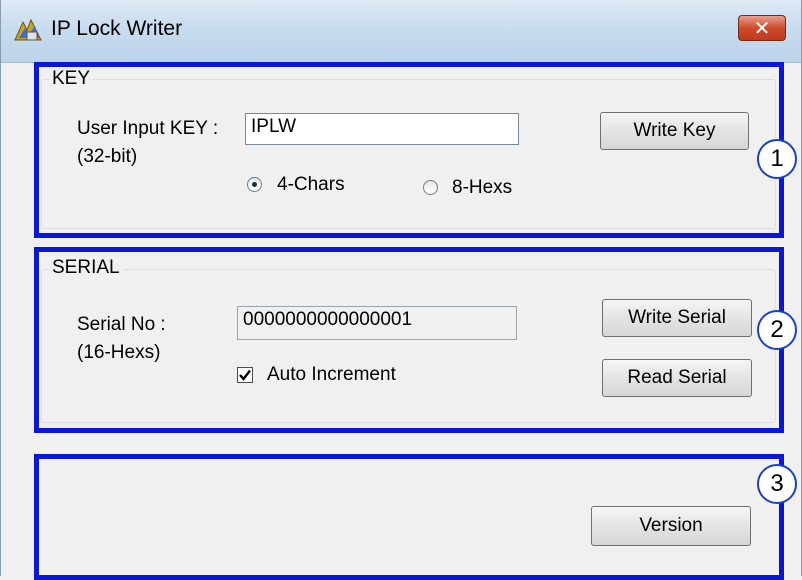 This screenshot has height=580, width=802. Describe the element at coordinates (331, 374) in the screenshot. I see `auto-increment-label: Auto Increment` at that location.